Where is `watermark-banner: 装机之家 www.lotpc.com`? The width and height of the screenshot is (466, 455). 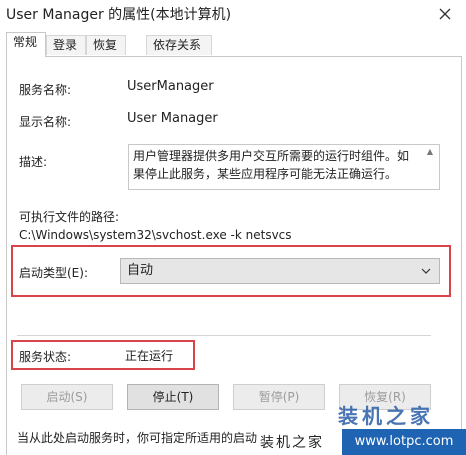 watermark-banner: 装机之家 www.lotpc.com is located at coordinates (362, 442).